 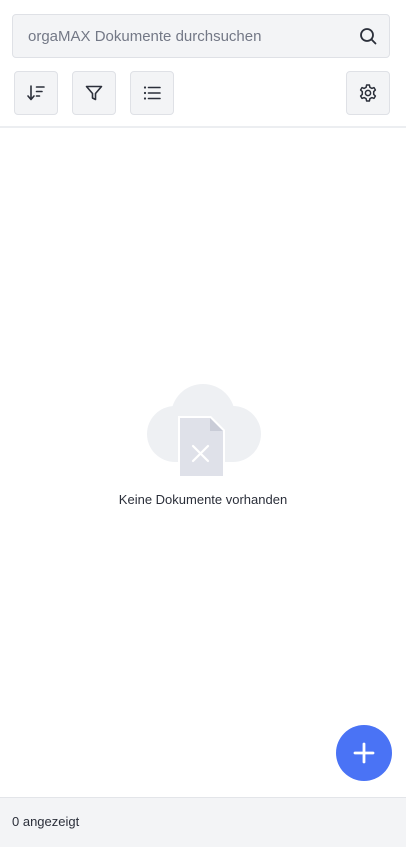 I want to click on toolbar-divider, so click(x=203, y=127).